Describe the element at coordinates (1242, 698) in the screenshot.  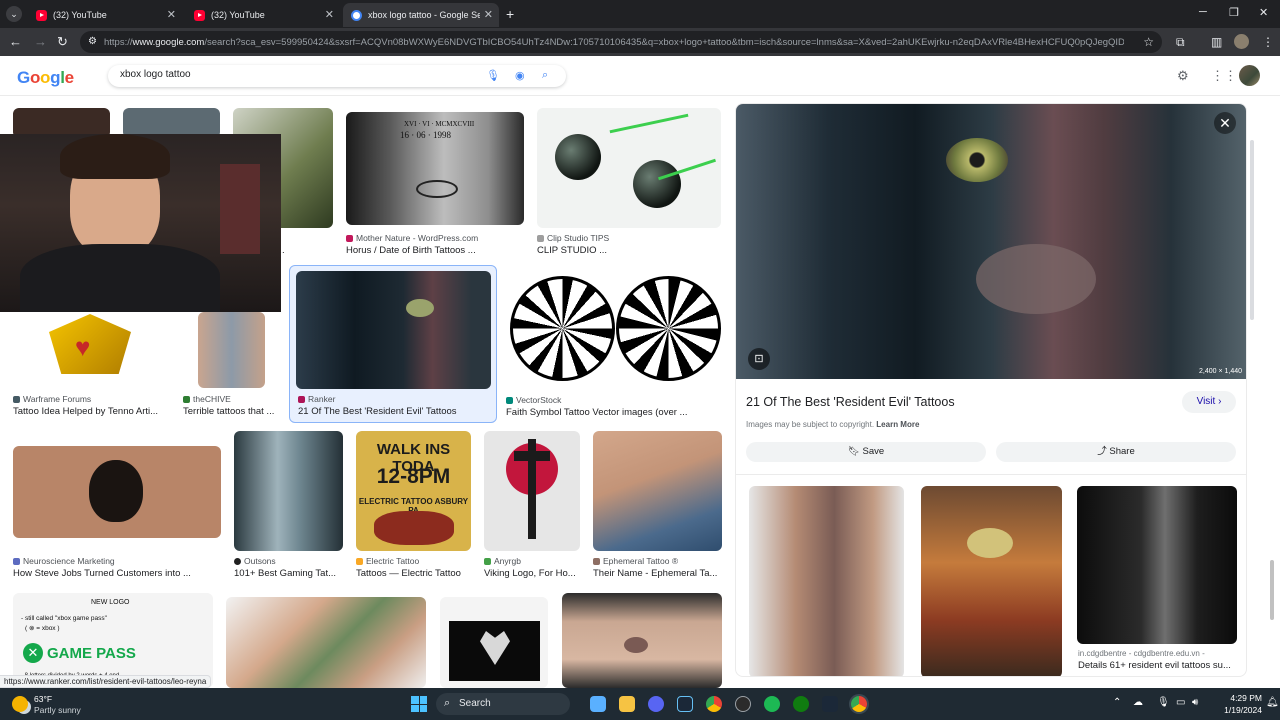
I see `clock-time: 4:29 PM` at that location.